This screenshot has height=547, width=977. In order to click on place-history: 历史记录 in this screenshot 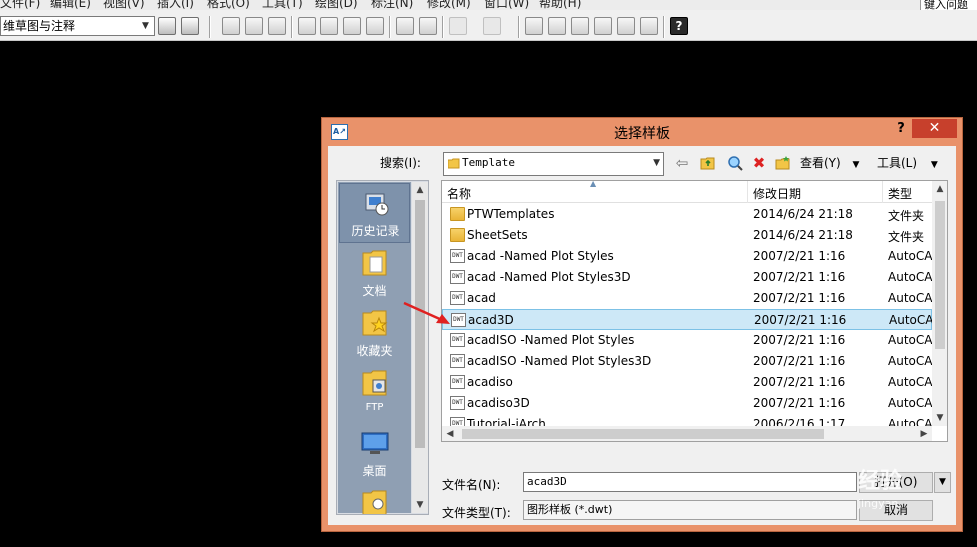, I will do `click(374, 213)`.